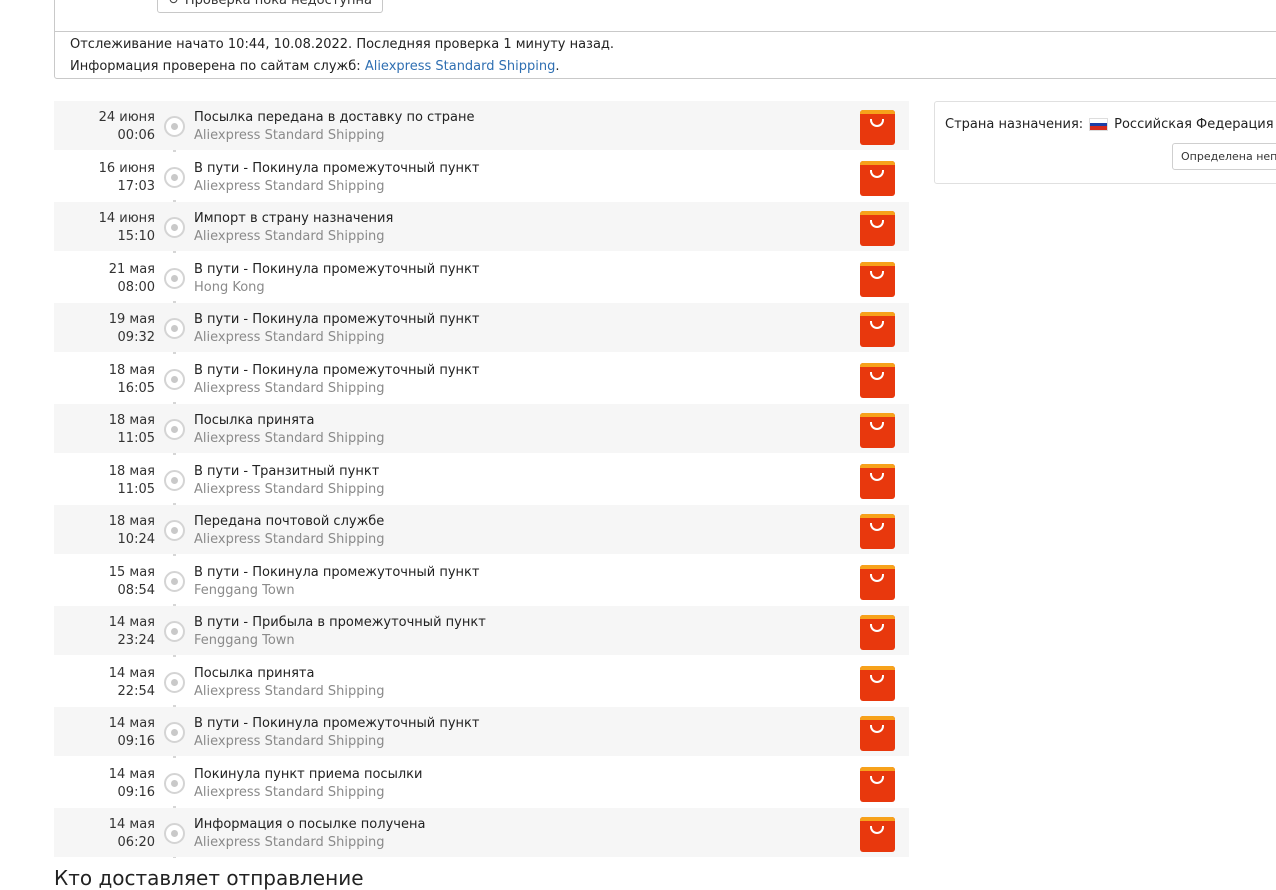 The width and height of the screenshot is (1276, 890). Describe the element at coordinates (1109, 124) in the screenshot. I see `destination-line: Страна назначения: Российская Федерация` at that location.